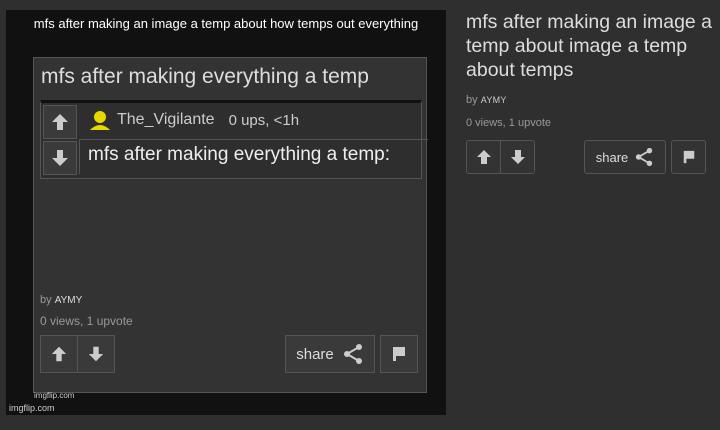  I want to click on comment-text: mfs after making everything a temp:, so click(253, 156).